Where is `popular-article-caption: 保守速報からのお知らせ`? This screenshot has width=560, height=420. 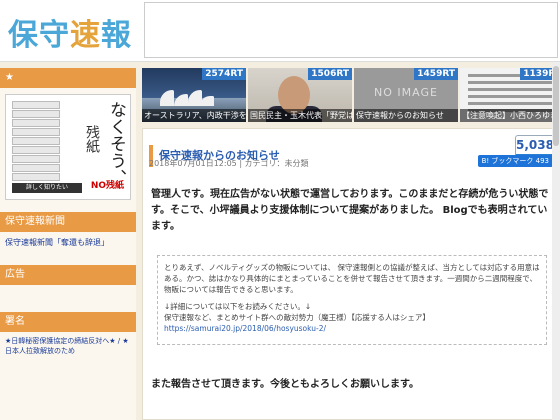 popular-article-caption: 保守速報からのお知らせ is located at coordinates (406, 115).